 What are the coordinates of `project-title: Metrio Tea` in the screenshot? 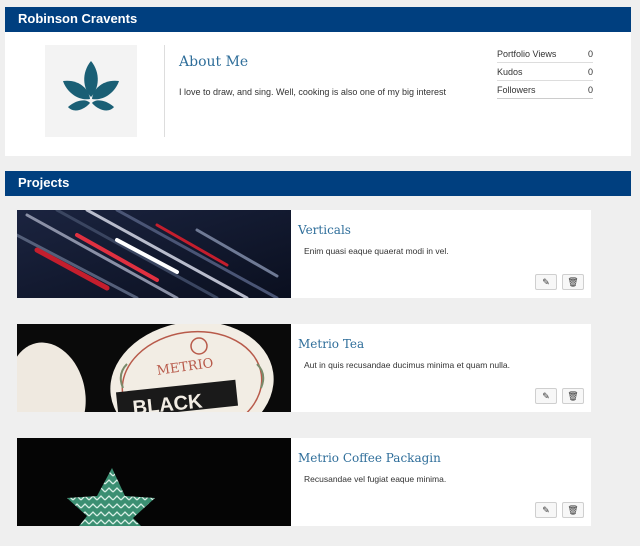 It's located at (331, 344).